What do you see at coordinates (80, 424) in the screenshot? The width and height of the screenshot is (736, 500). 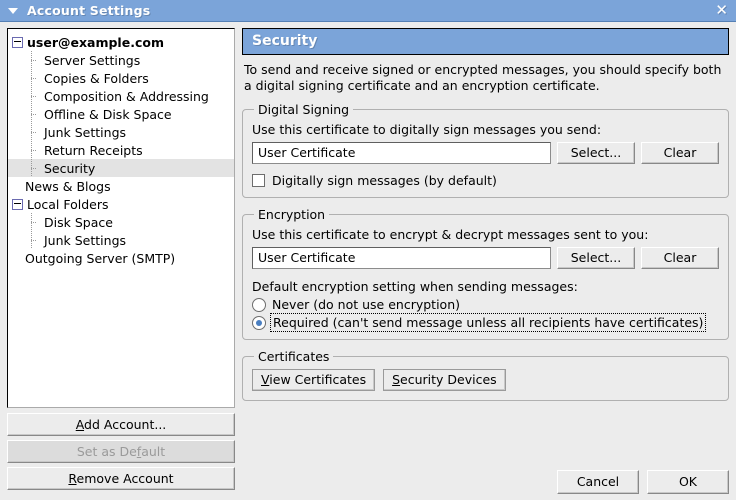 I see `add-account-accel: A` at bounding box center [80, 424].